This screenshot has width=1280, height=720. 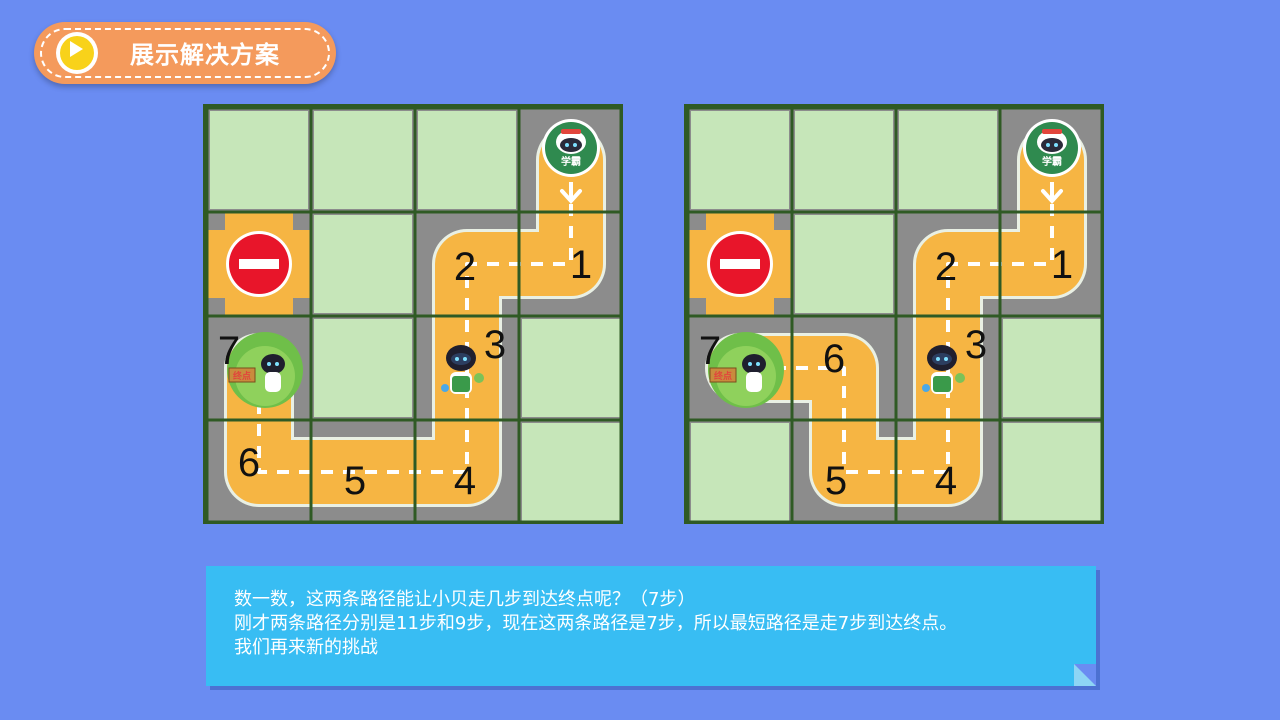 I want to click on show-solution-label: 展示解决方案, so click(x=205, y=55).